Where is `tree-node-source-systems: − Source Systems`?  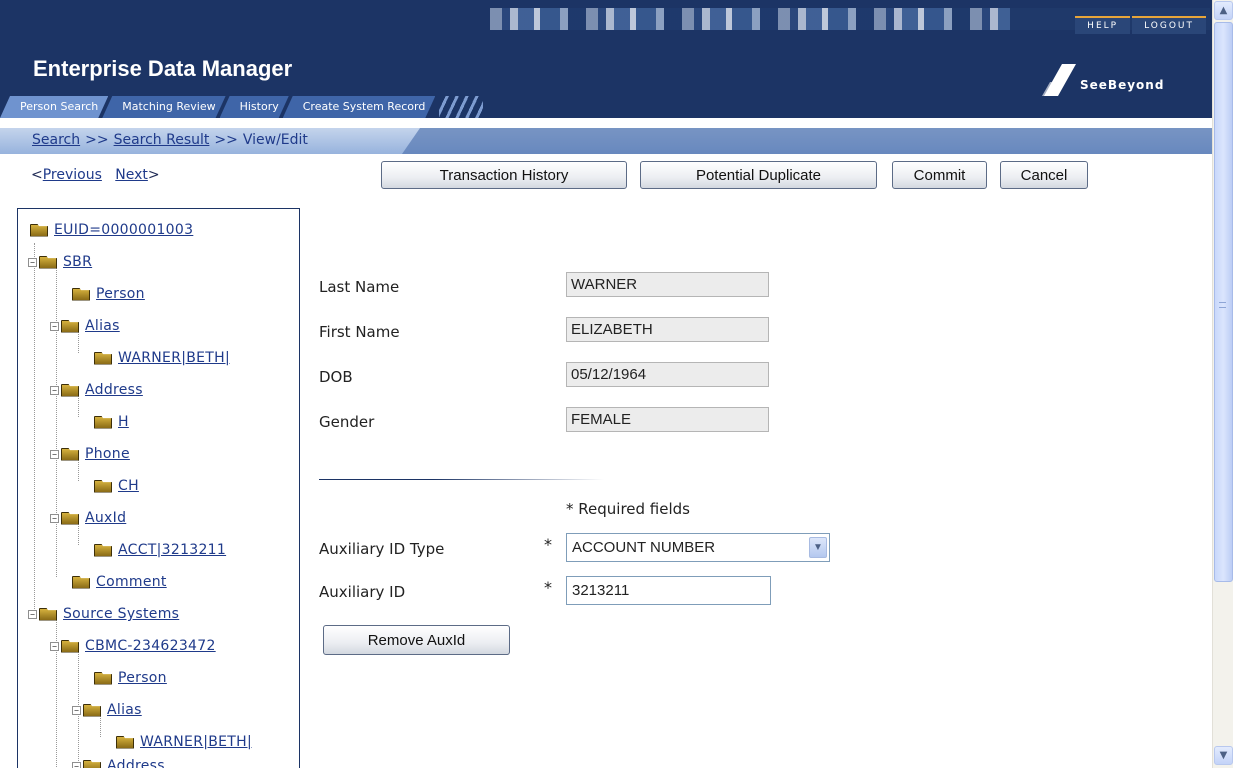
tree-node-source-systems: − Source Systems is located at coordinates (103, 614).